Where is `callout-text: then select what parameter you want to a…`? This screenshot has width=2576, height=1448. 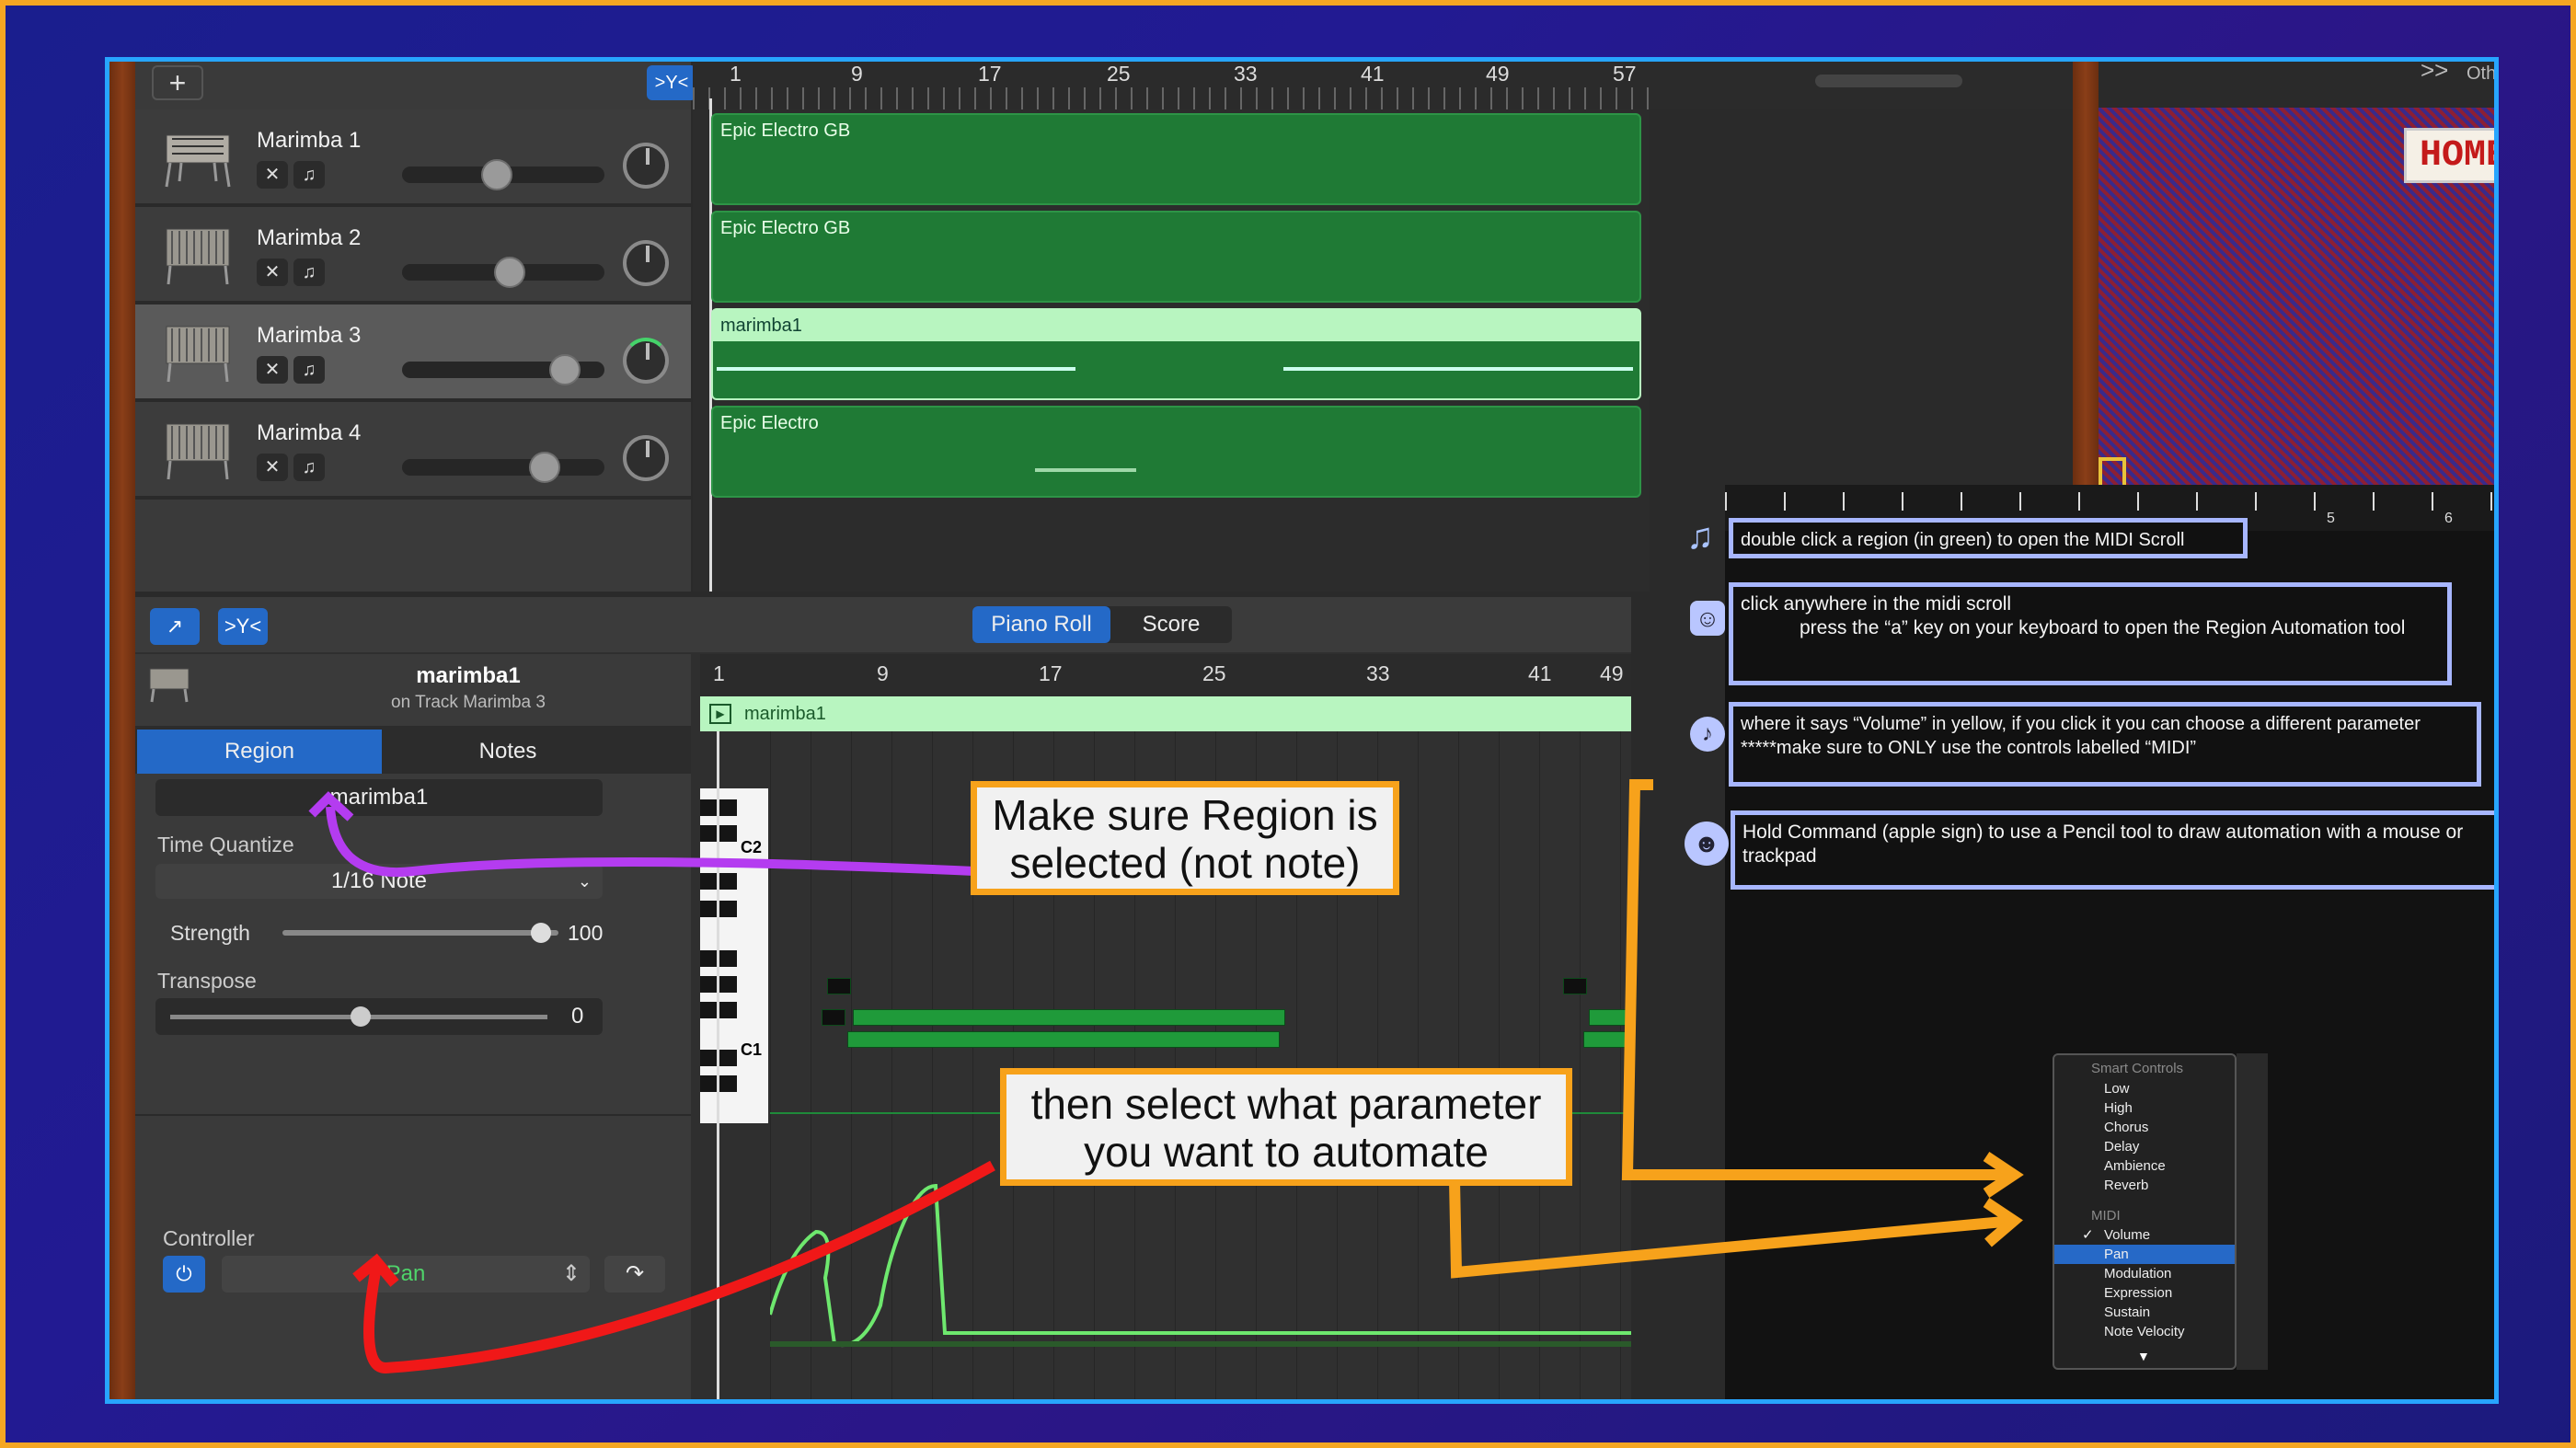 callout-text: then select what parameter you want to a… is located at coordinates (1286, 1128).